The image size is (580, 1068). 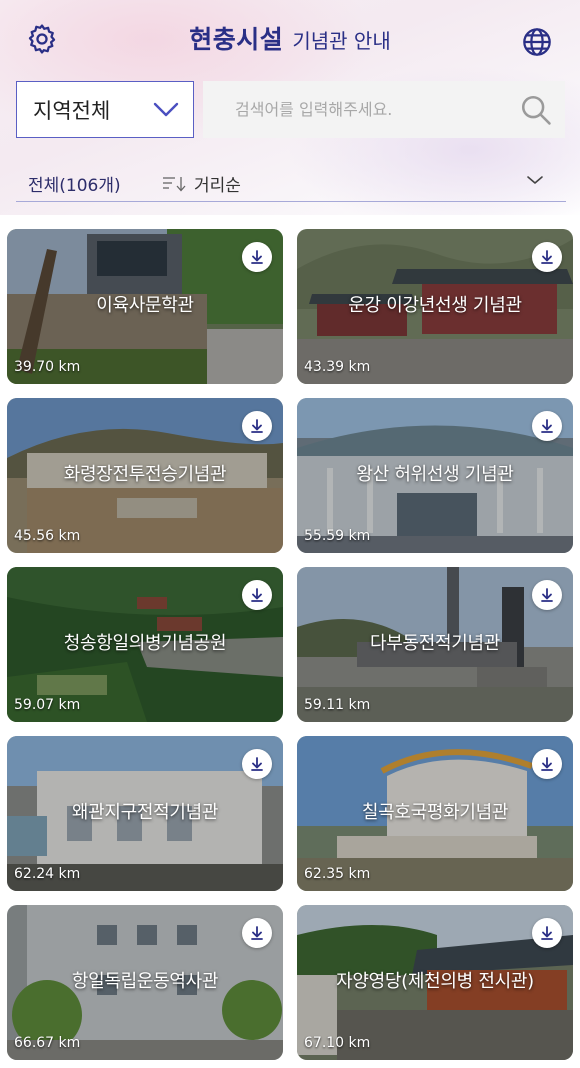 I want to click on facility-name: 화령장전투전승기념관, so click(x=145, y=474).